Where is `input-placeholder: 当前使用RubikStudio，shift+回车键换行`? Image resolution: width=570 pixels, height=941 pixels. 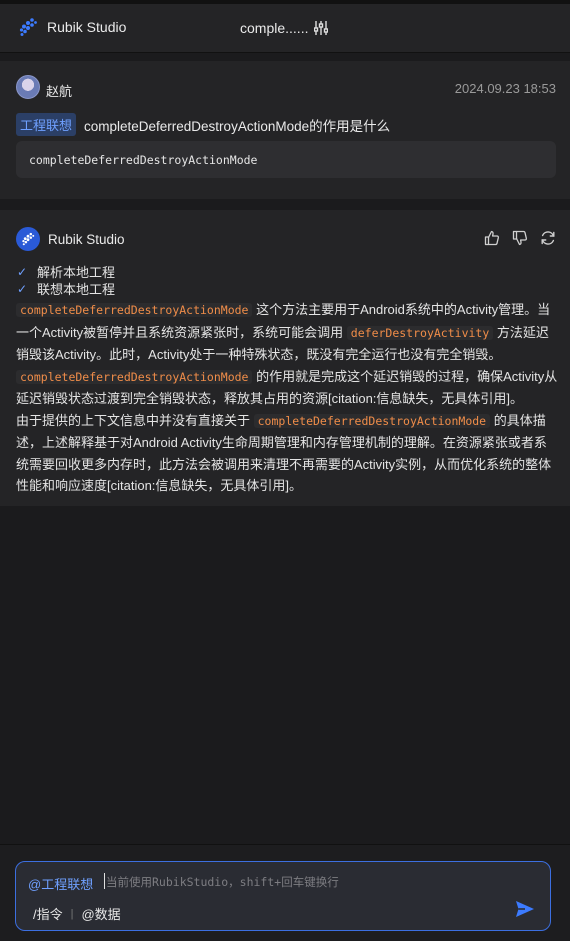
input-placeholder: 当前使用RubikStudio，shift+回车键换行 is located at coordinates (222, 882).